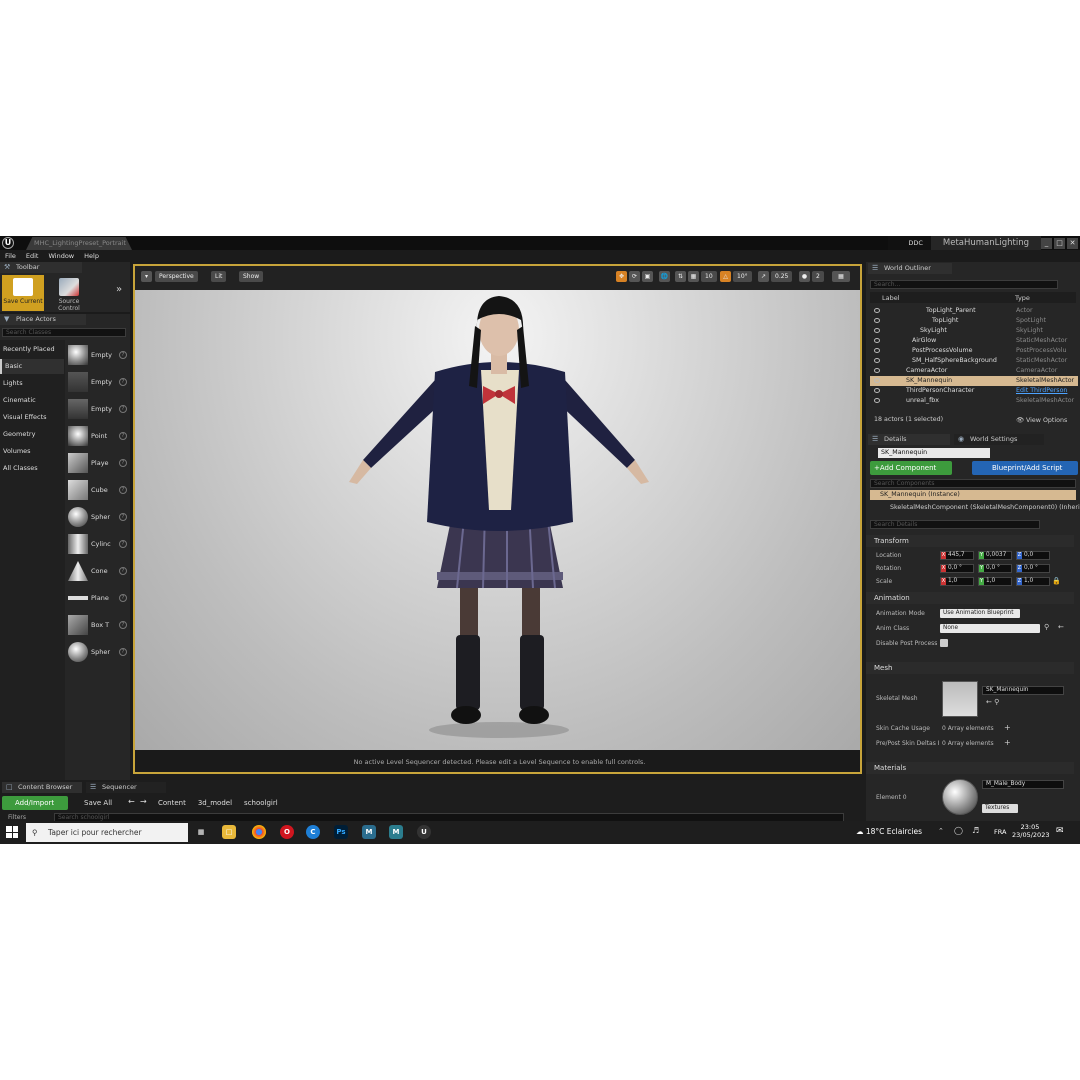 This screenshot has width=1080, height=1080. What do you see at coordinates (201, 832) in the screenshot?
I see `task-view-icon: ▦` at bounding box center [201, 832].